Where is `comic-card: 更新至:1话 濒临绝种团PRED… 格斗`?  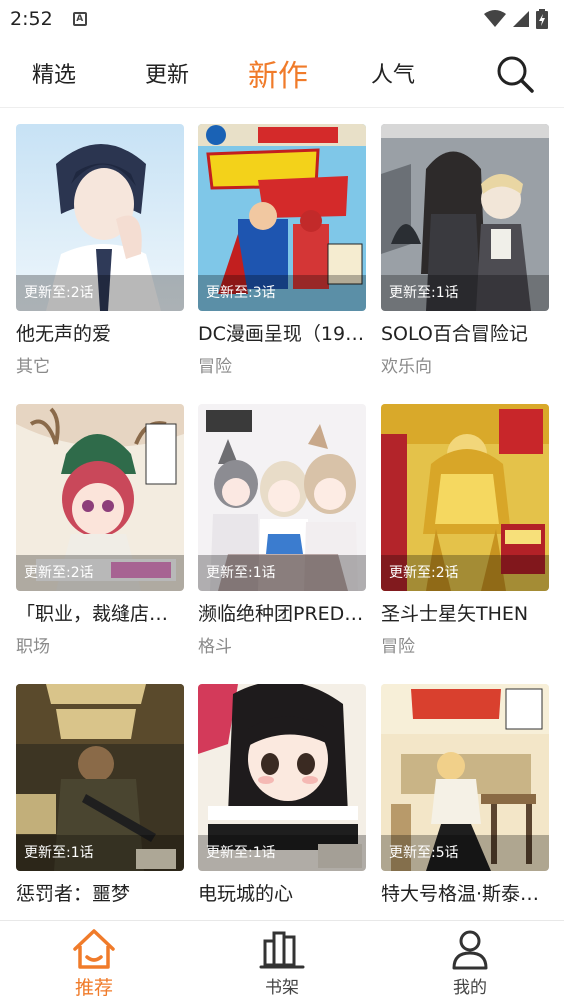 comic-card: 更新至:1话 濒临绝种团PRED… 格斗 is located at coordinates (282, 531).